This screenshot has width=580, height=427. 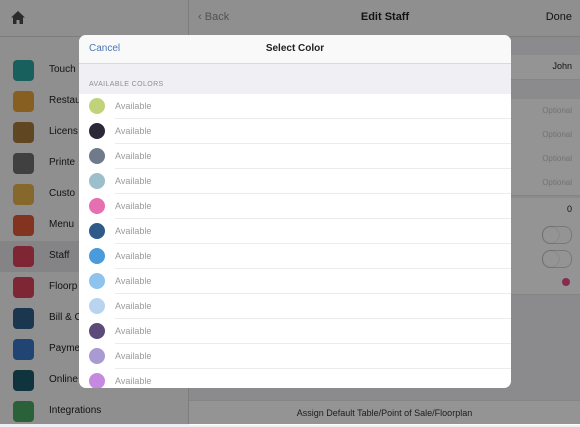 I want to click on modal-header: Cancel Select Color, so click(x=295, y=49).